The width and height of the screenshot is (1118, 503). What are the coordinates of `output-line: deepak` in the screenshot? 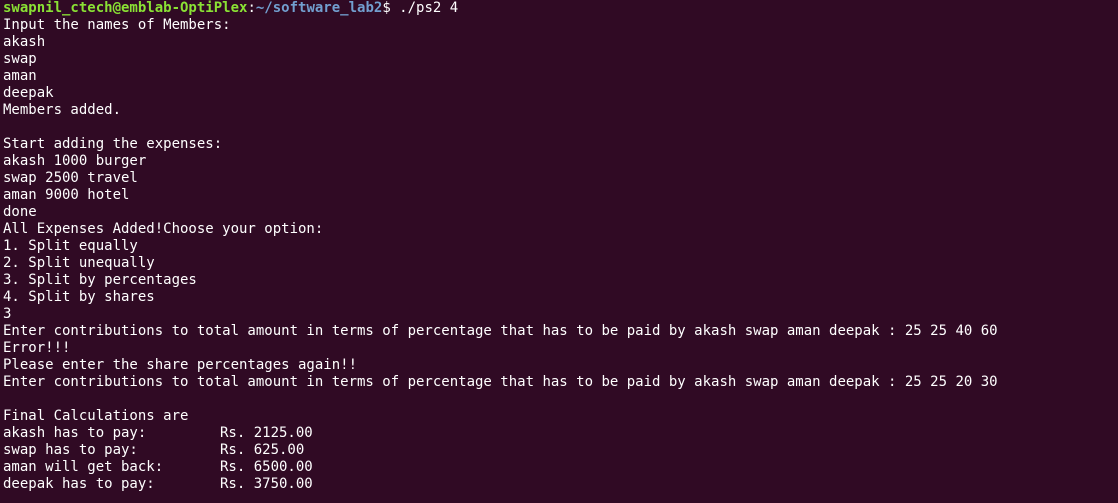 It's located at (28, 93).